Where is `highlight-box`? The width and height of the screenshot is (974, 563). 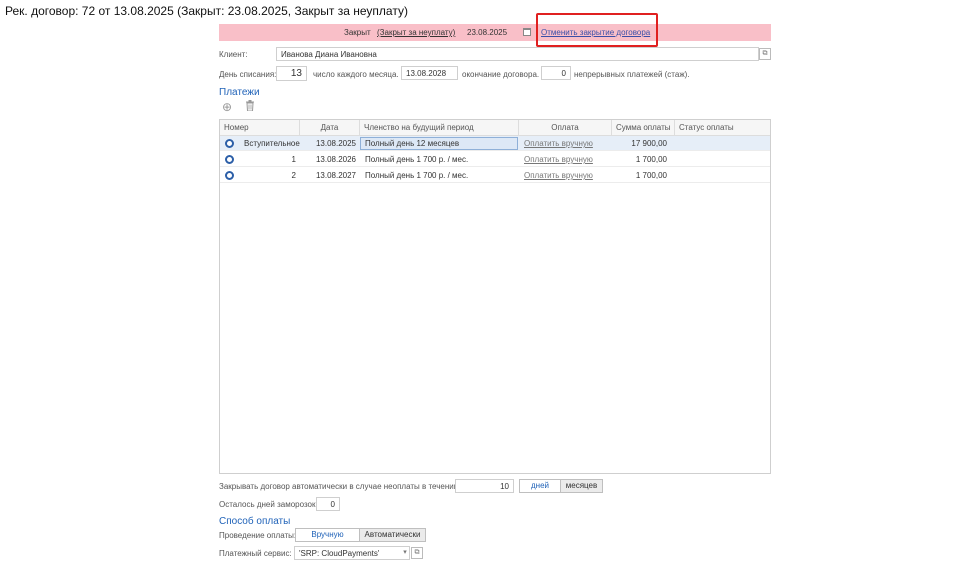 highlight-box is located at coordinates (597, 30).